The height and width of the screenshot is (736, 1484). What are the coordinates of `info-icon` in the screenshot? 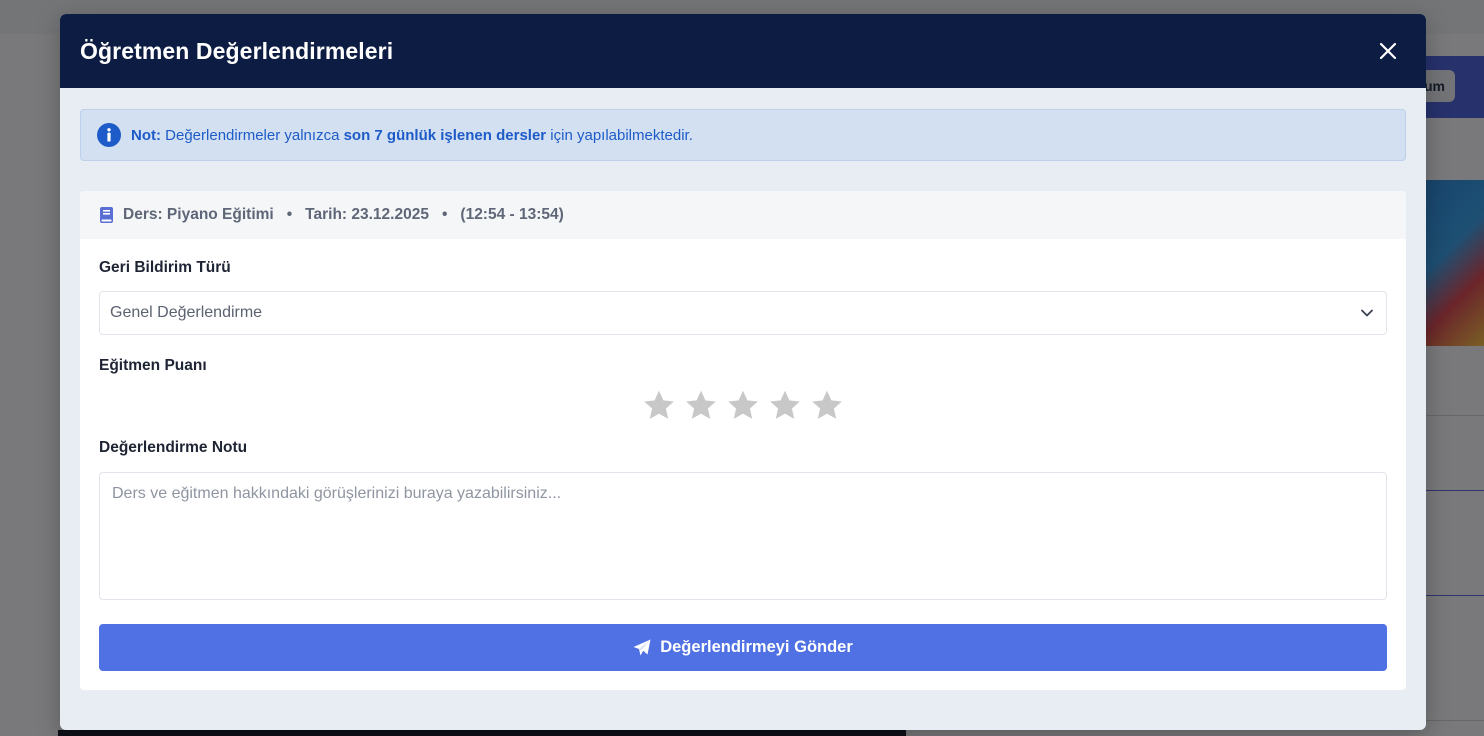 It's located at (109, 135).